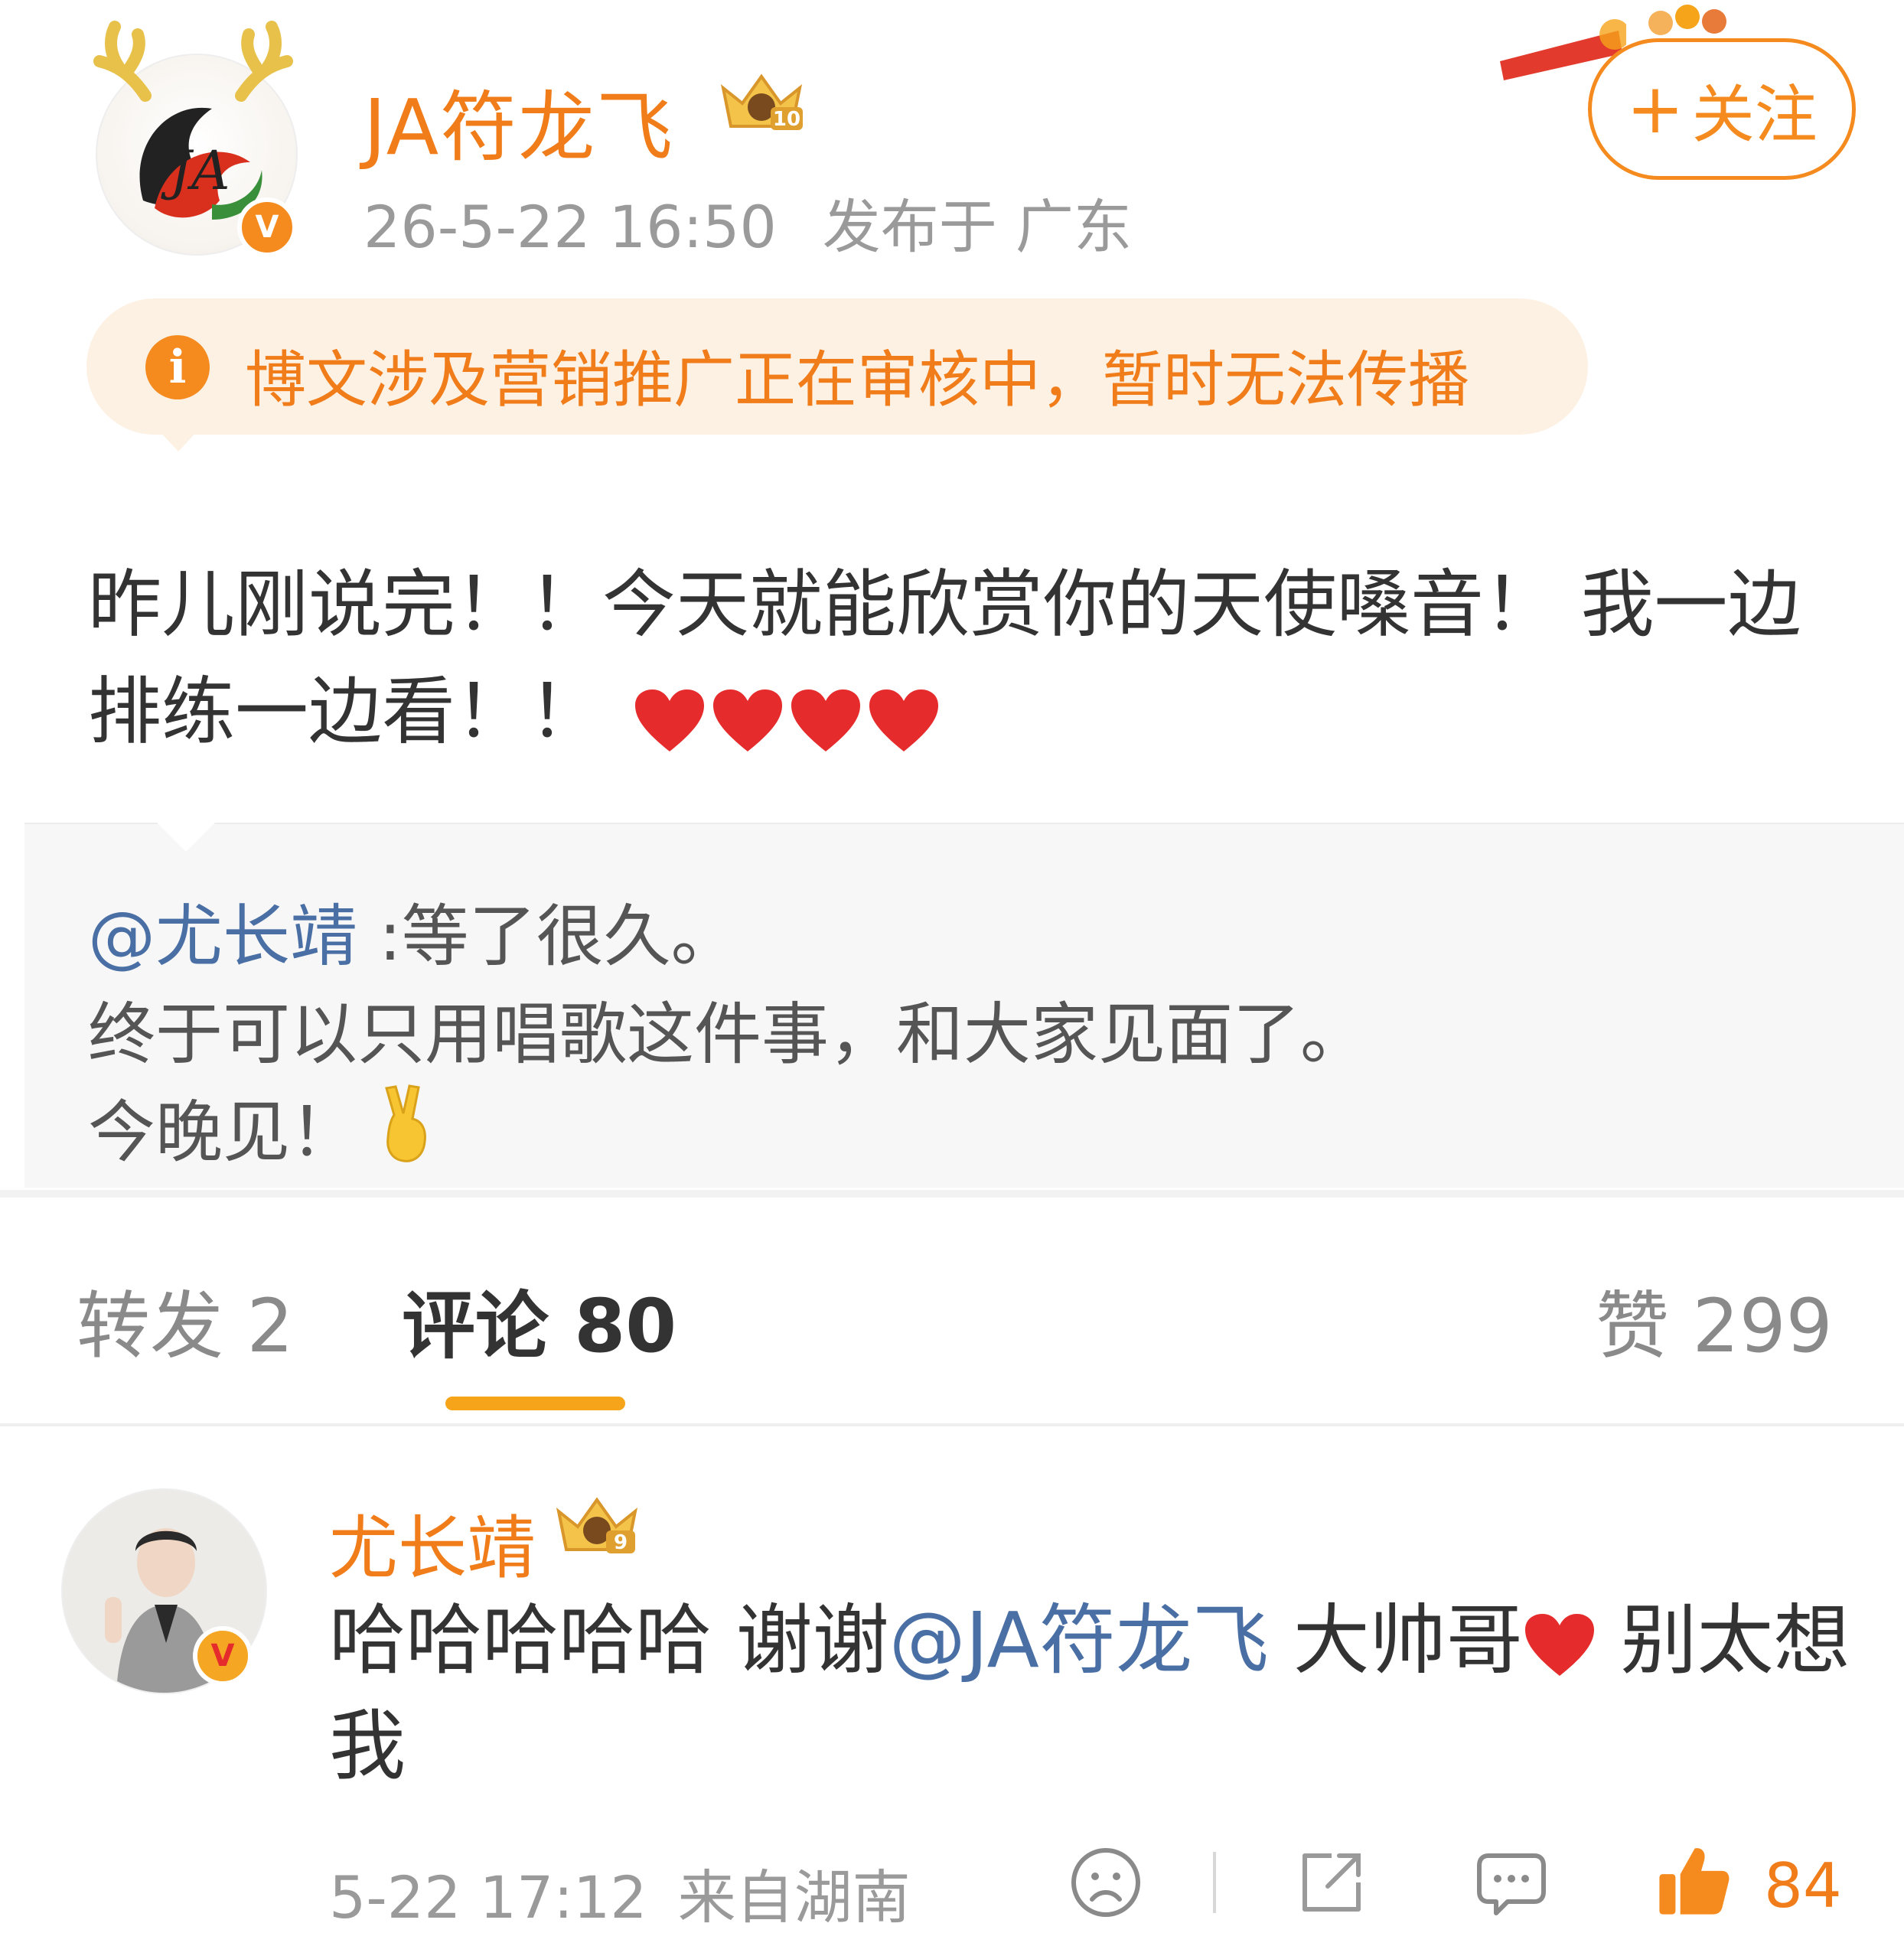 The height and width of the screenshot is (1959, 1904). What do you see at coordinates (267, 227) in the screenshot?
I see `verified-badge: V` at bounding box center [267, 227].